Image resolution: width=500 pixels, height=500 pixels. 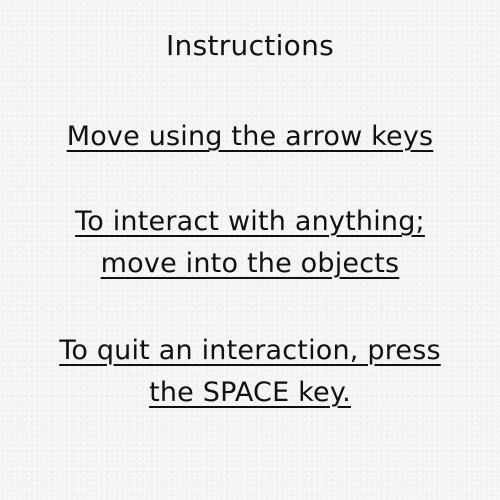 I want to click on instruction-move-line-1: Move using the arrow keys, so click(x=250, y=136).